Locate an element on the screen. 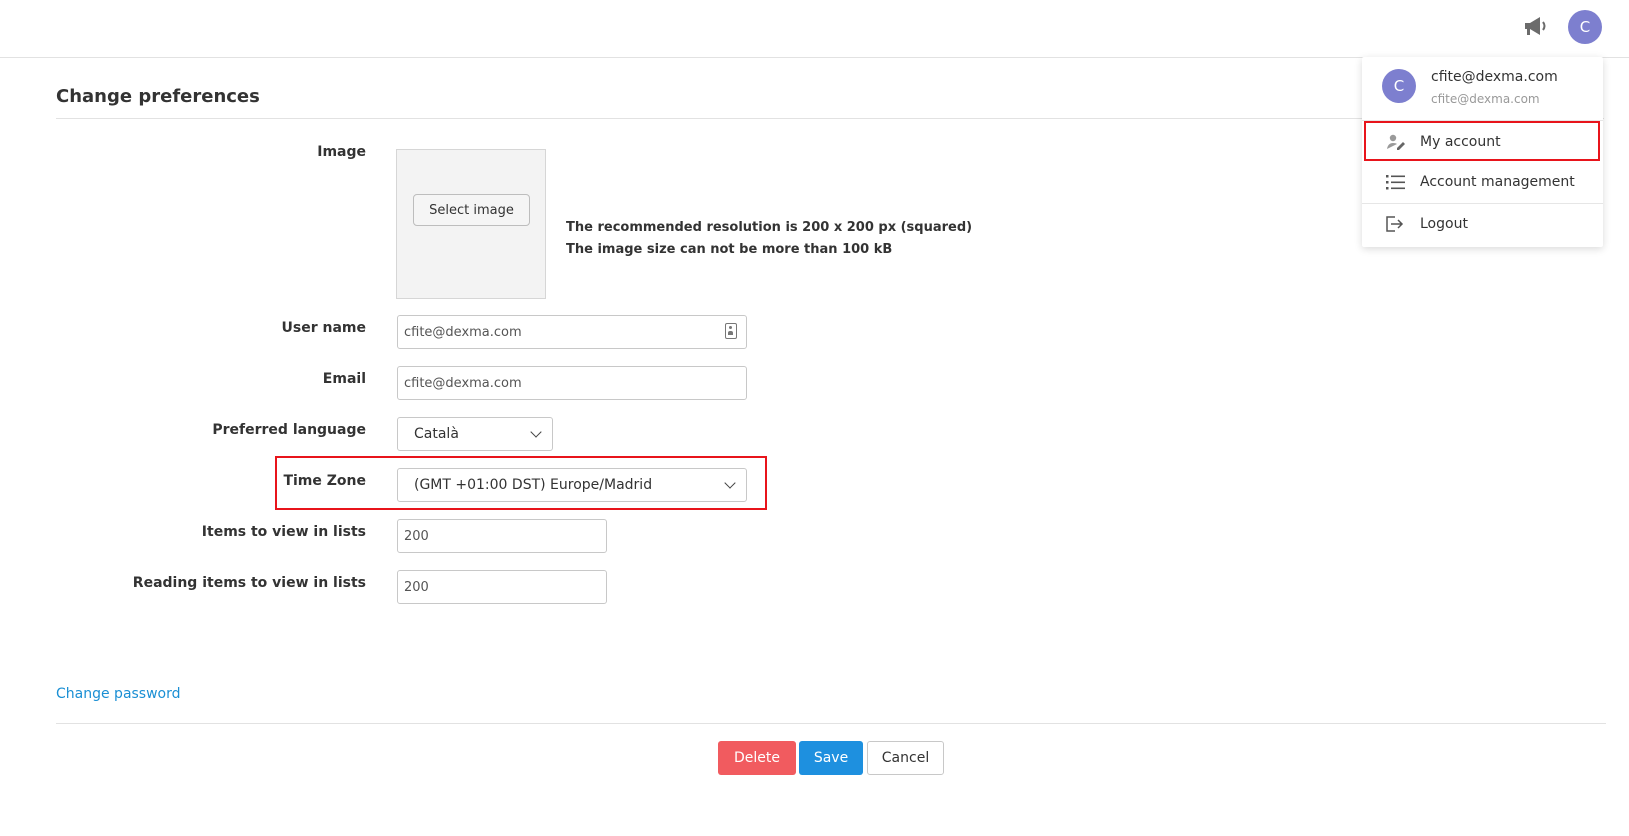 This screenshot has height=836, width=1629. logout-icon is located at coordinates (1395, 224).